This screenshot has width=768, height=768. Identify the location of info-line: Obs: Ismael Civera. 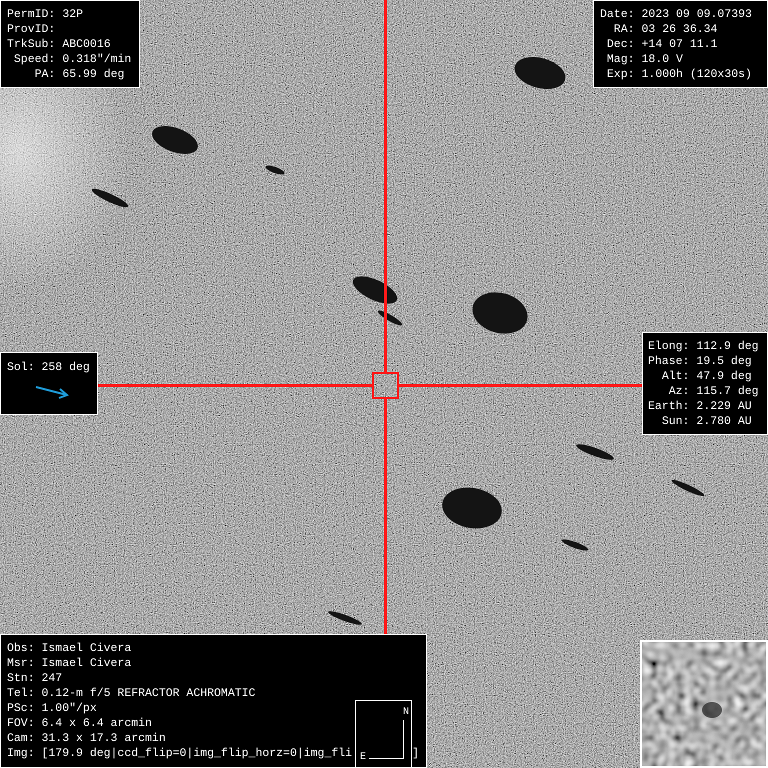
(69, 648).